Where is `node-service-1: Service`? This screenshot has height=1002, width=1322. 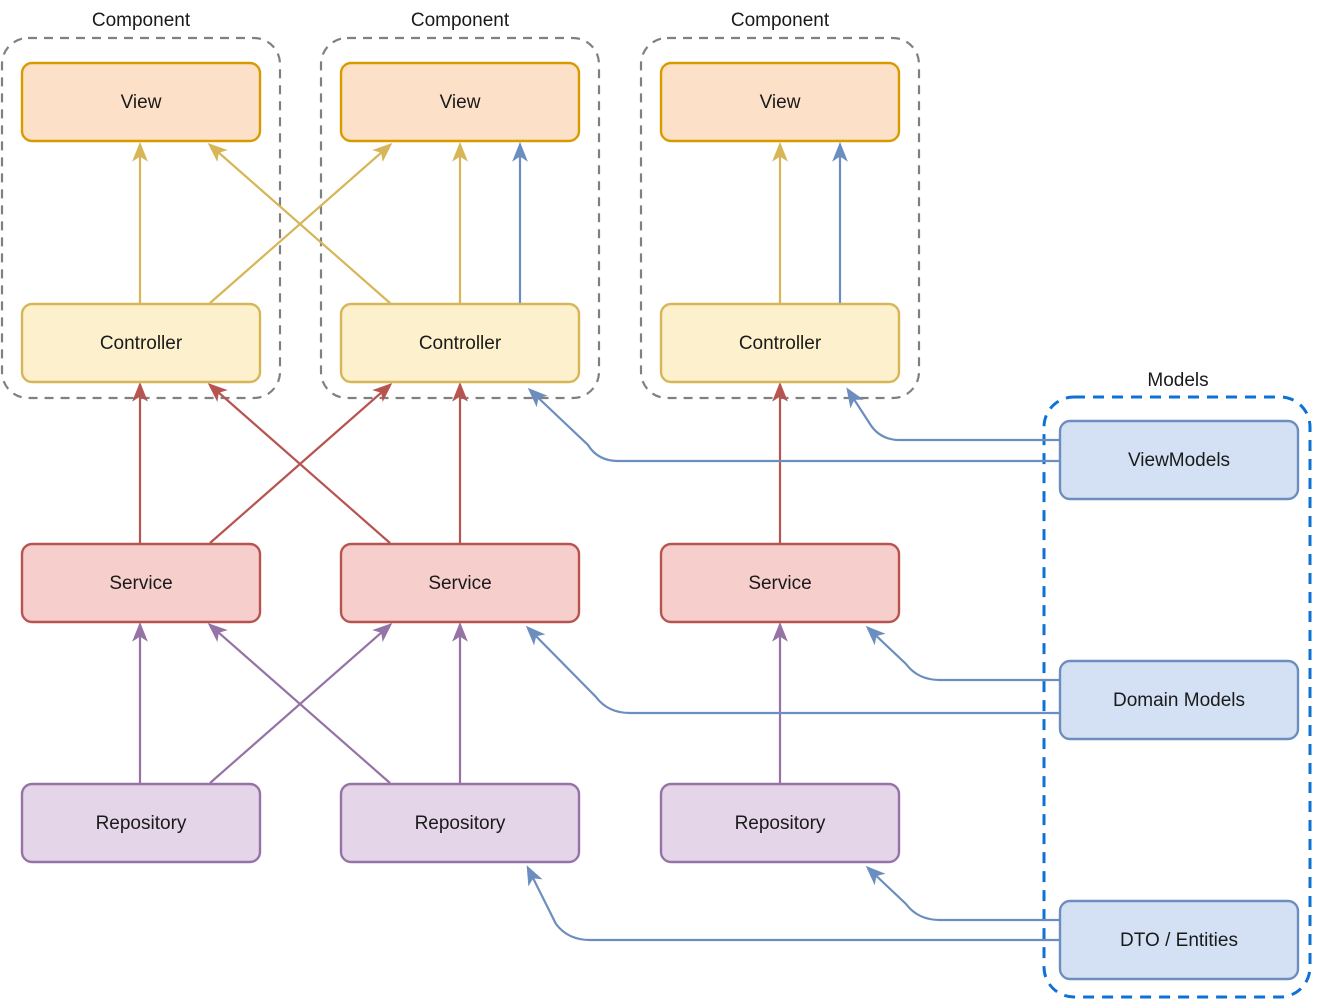 node-service-1: Service is located at coordinates (141, 583).